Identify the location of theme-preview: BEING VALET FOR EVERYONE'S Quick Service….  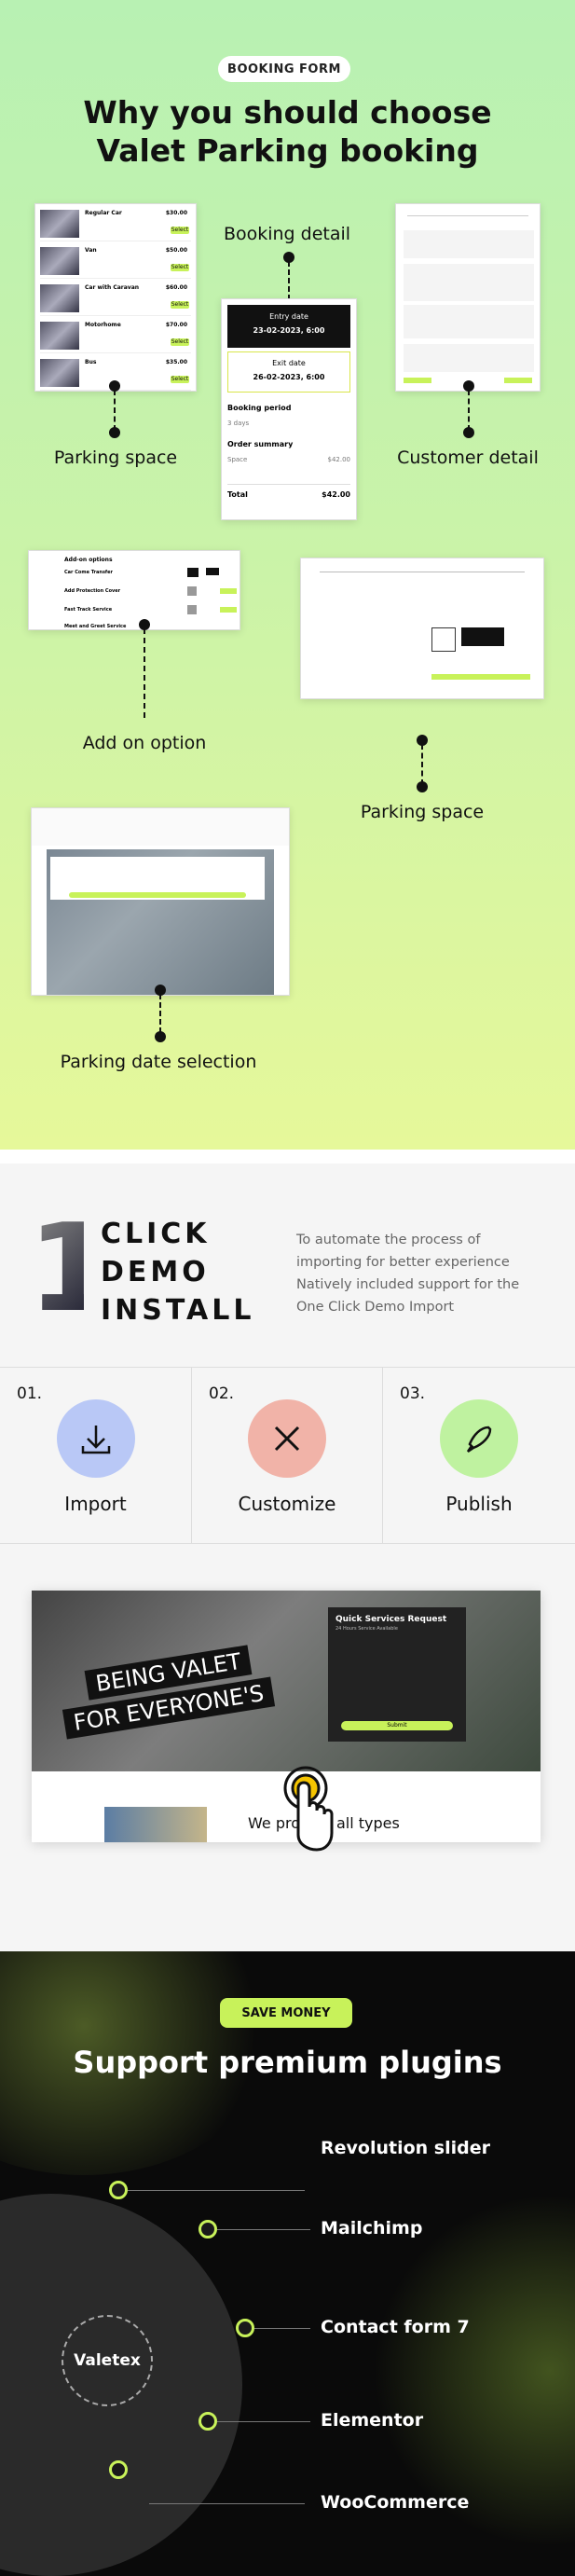
(286, 1722).